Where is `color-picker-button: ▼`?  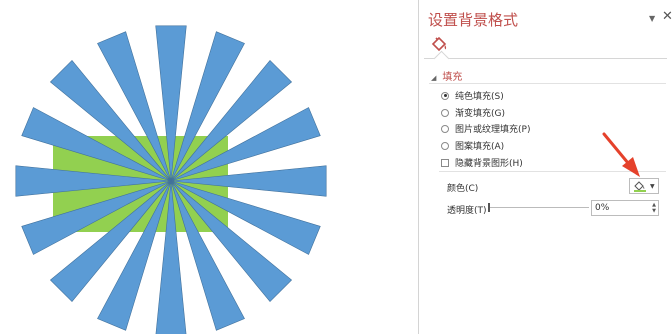
color-picker-button: ▼ is located at coordinates (644, 186).